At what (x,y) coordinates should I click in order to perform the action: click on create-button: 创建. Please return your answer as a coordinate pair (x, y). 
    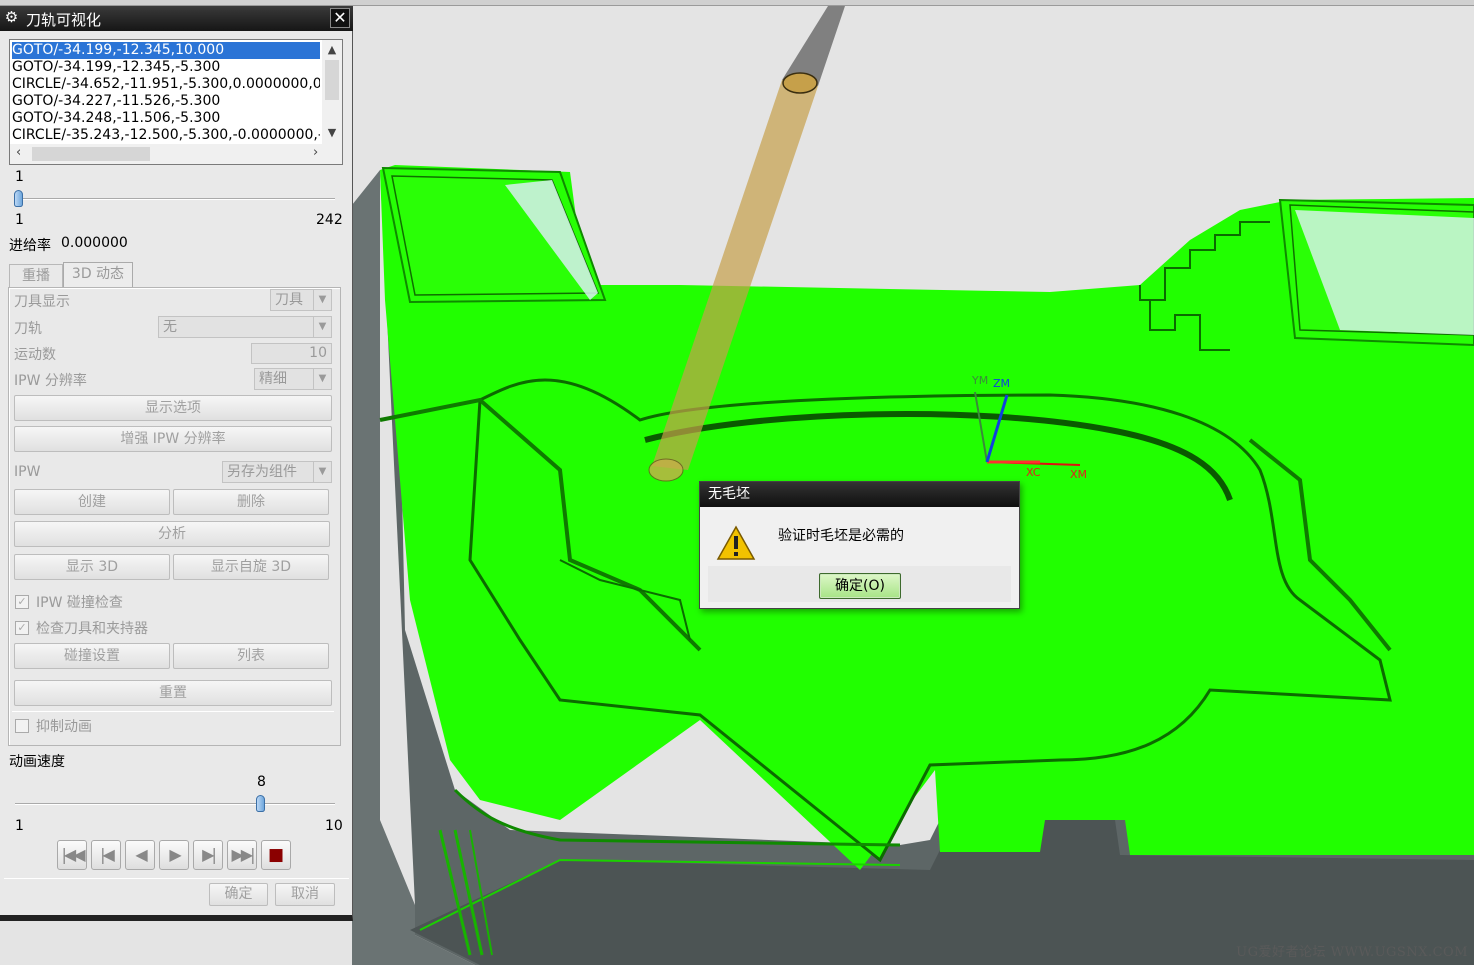
    Looking at the image, I should click on (92, 502).